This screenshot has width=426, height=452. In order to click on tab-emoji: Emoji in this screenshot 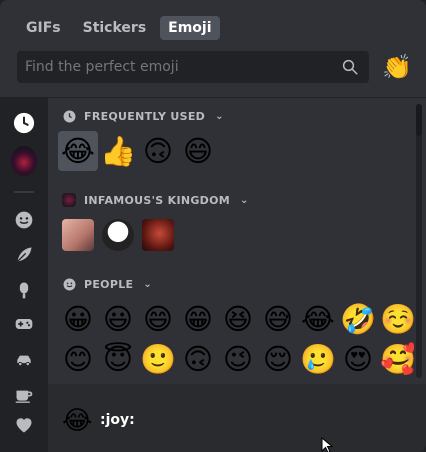, I will do `click(190, 28)`.